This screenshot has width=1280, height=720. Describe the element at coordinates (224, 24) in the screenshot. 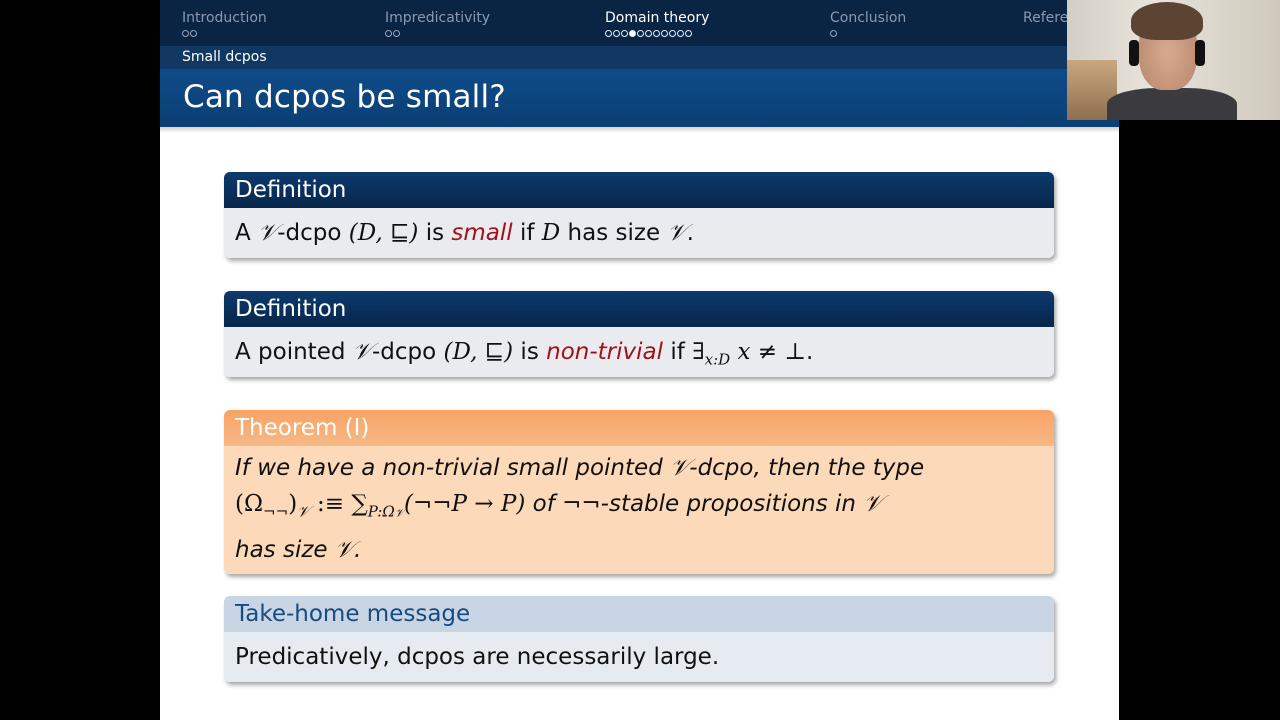

I see `nav-section-introduction: Introduction` at that location.